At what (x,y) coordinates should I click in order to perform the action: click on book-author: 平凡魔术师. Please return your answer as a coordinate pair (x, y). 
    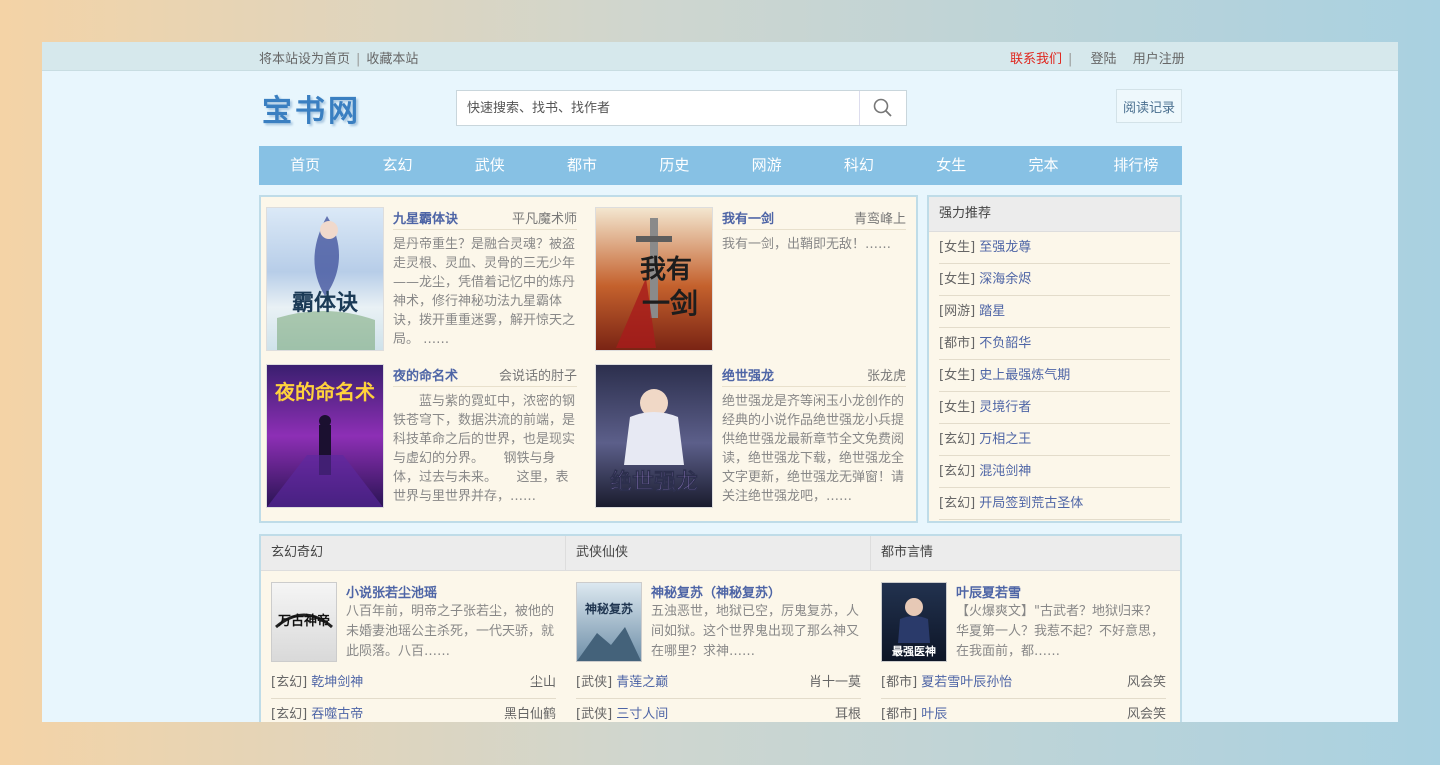
    Looking at the image, I should click on (544, 217).